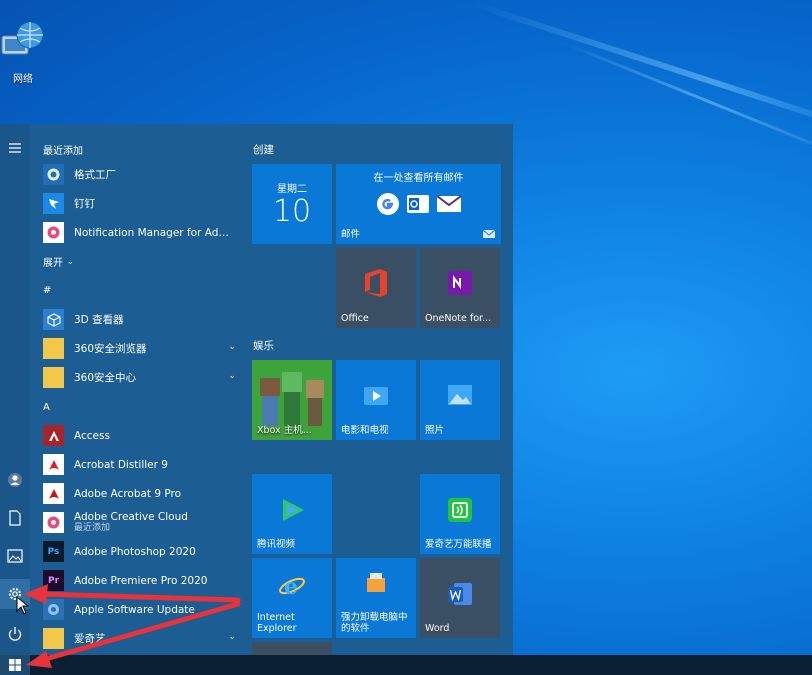  I want to click on annotation-arrows, so click(132, 626).